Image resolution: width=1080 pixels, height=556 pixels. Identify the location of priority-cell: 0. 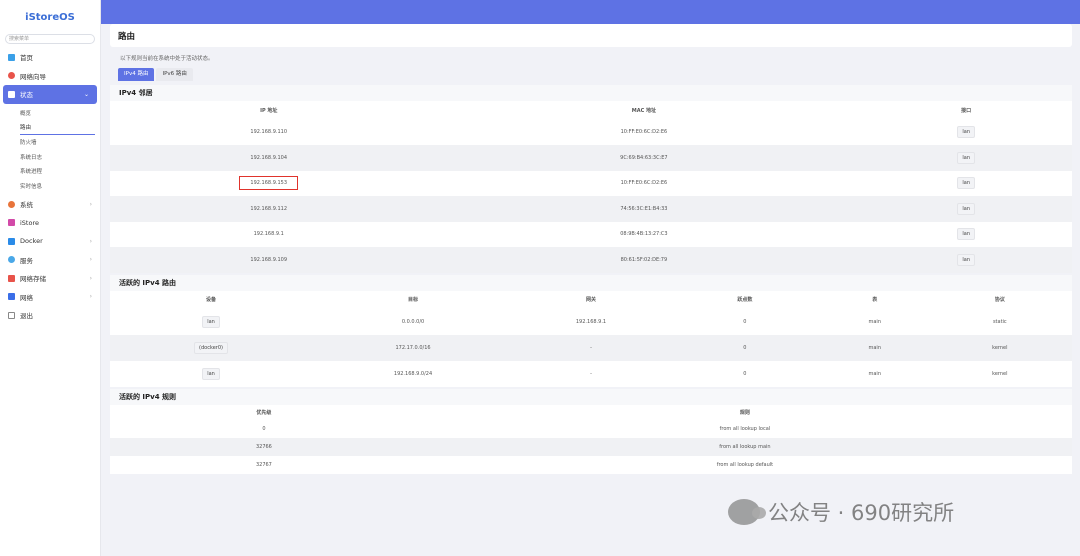
(264, 428).